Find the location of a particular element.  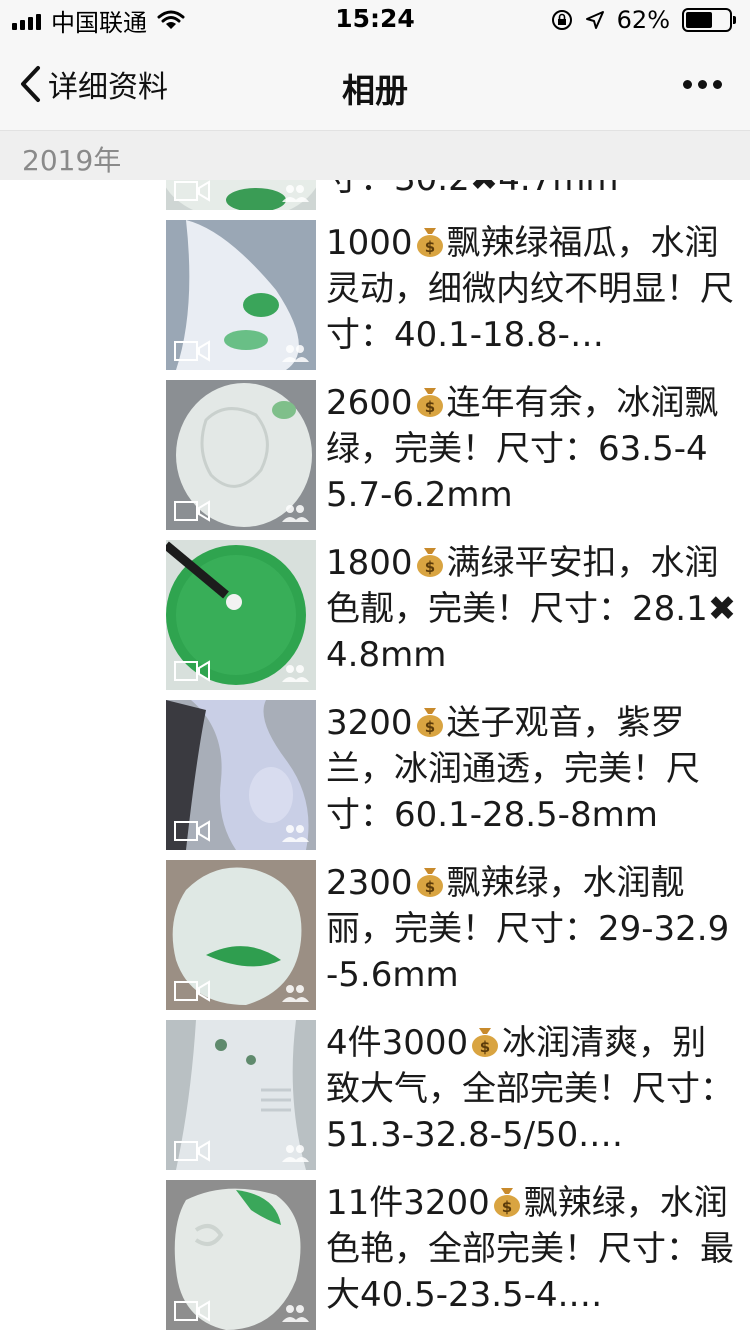

back-label: 详细资料 is located at coordinates (108, 87).